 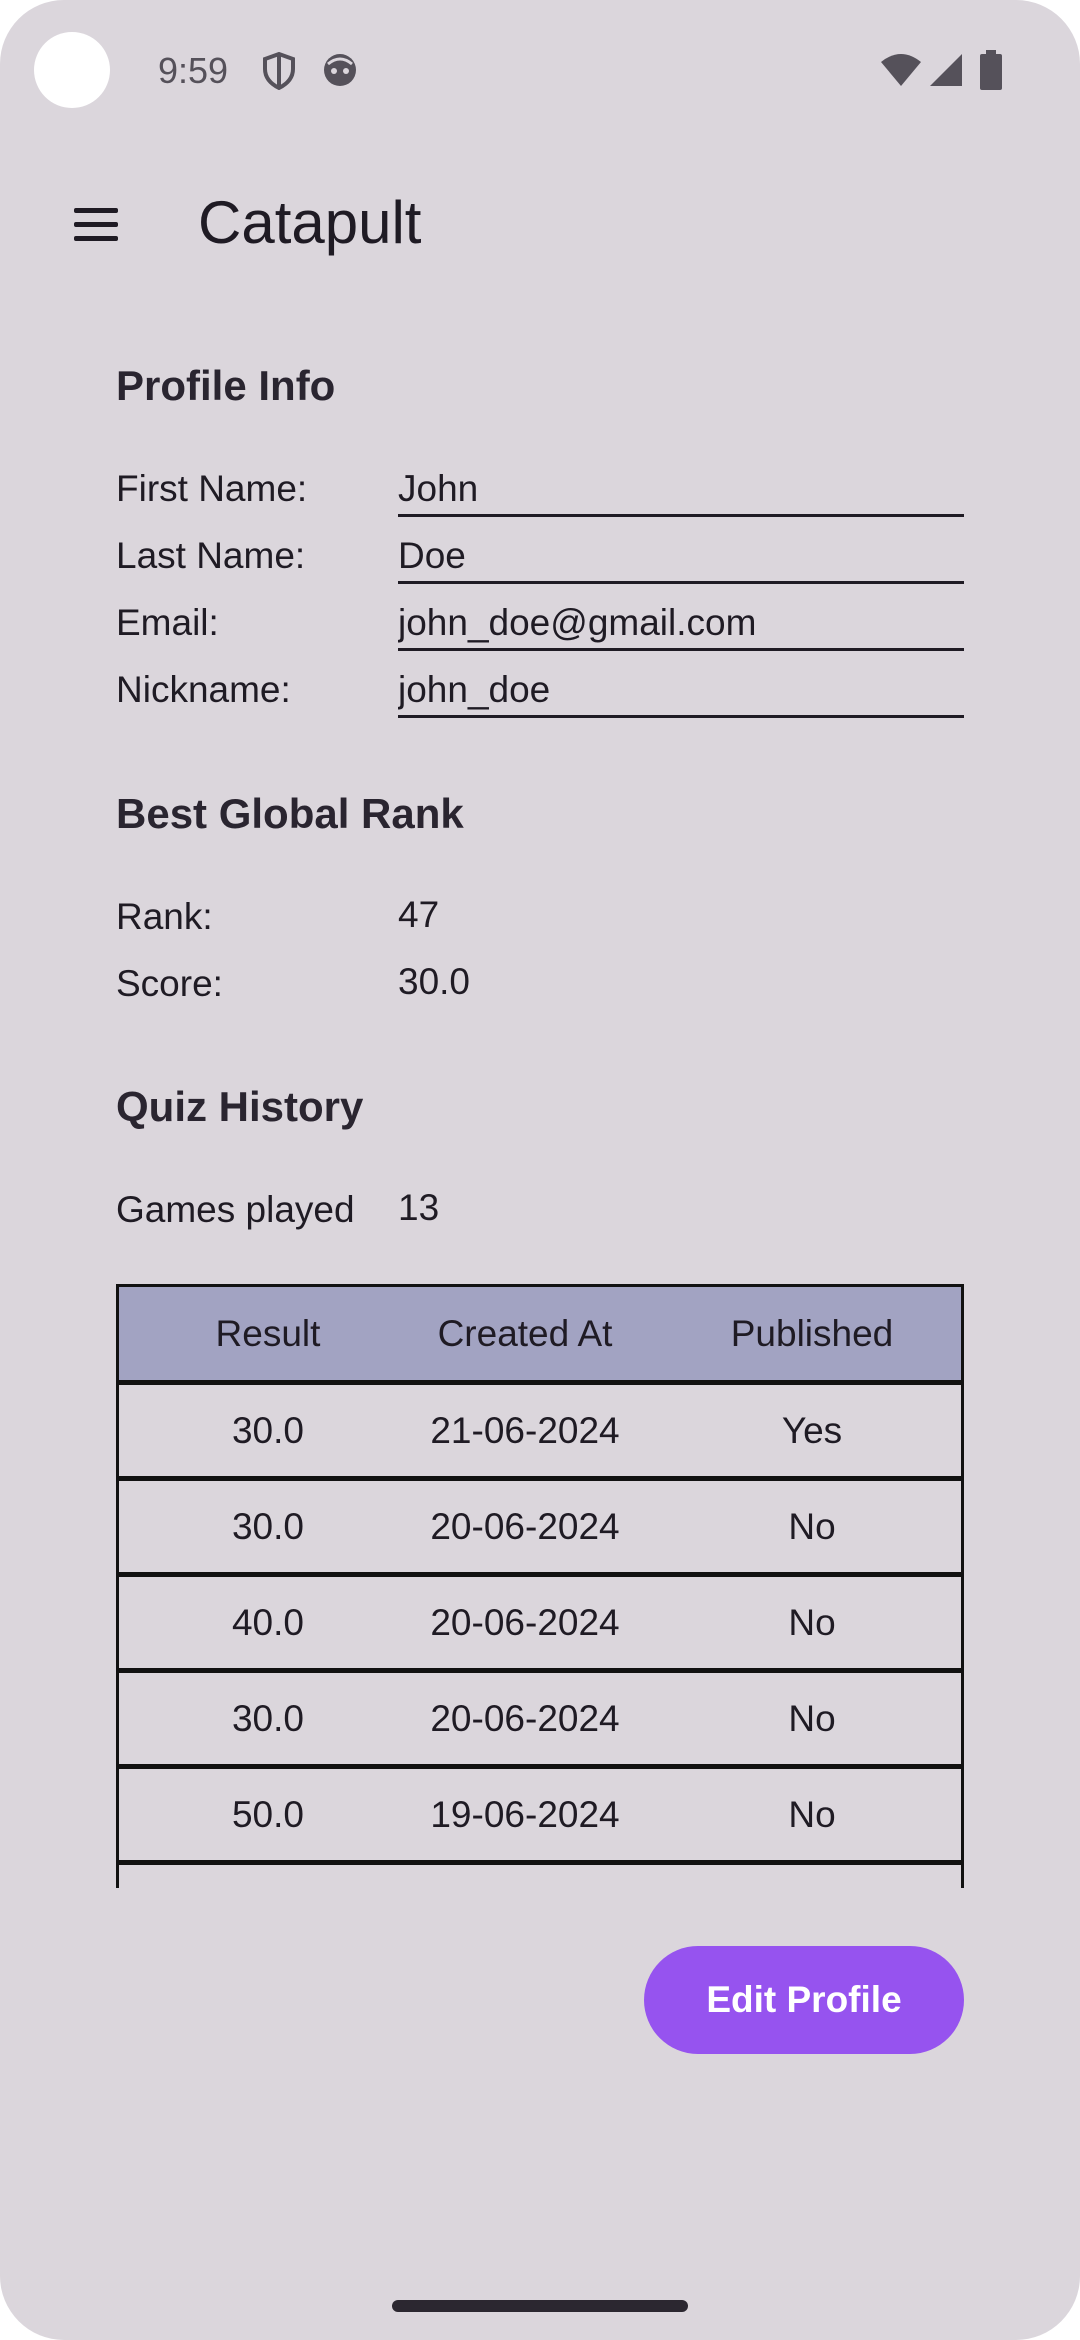 What do you see at coordinates (812, 1333) in the screenshot?
I see `column-header-published: Published` at bounding box center [812, 1333].